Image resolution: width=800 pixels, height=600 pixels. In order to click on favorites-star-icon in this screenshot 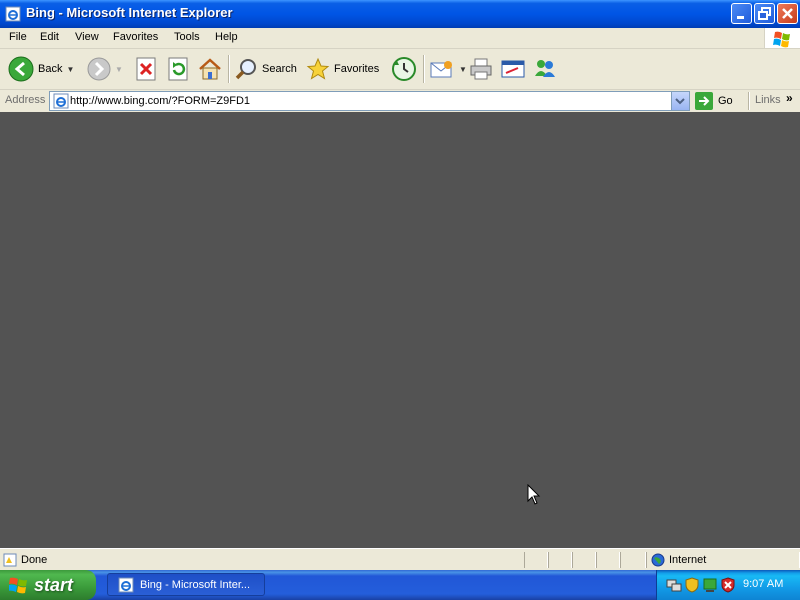, I will do `click(318, 68)`.